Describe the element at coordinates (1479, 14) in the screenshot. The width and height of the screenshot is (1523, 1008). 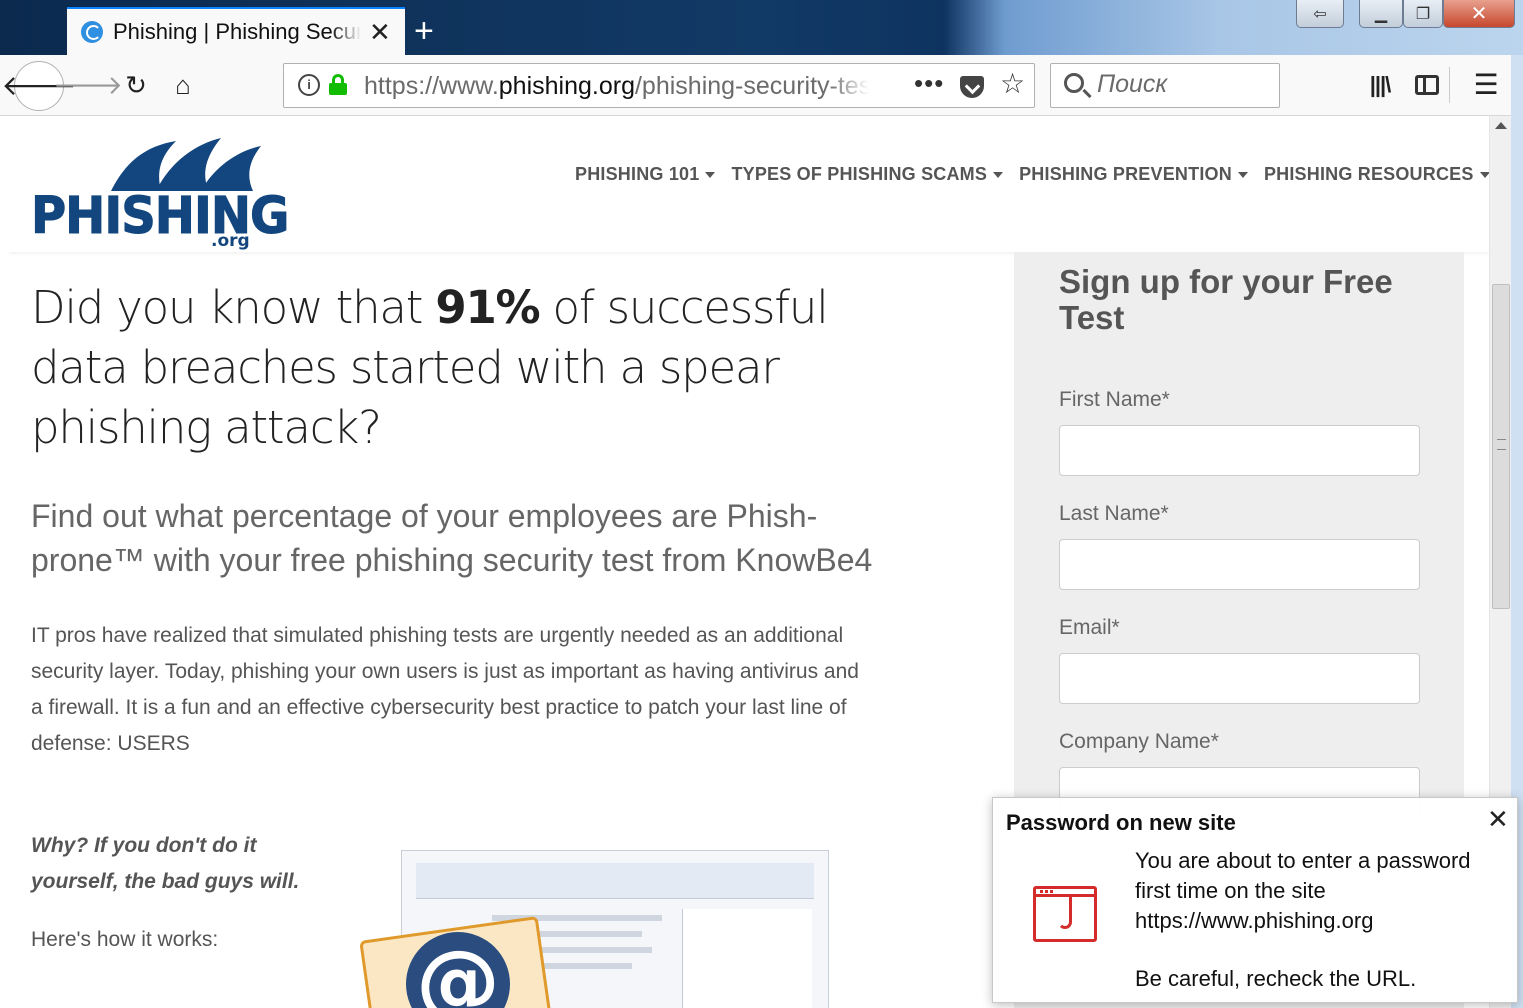
I see `window-close-button: ✕` at that location.